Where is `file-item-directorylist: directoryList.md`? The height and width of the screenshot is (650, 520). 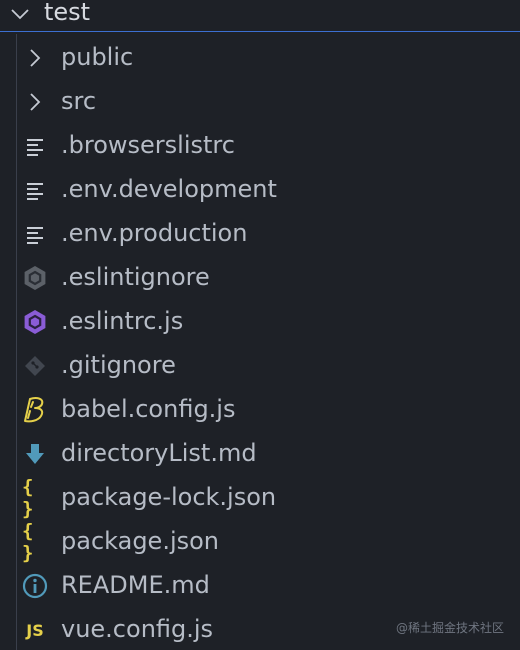 file-item-directorylist: directoryList.md is located at coordinates (260, 453).